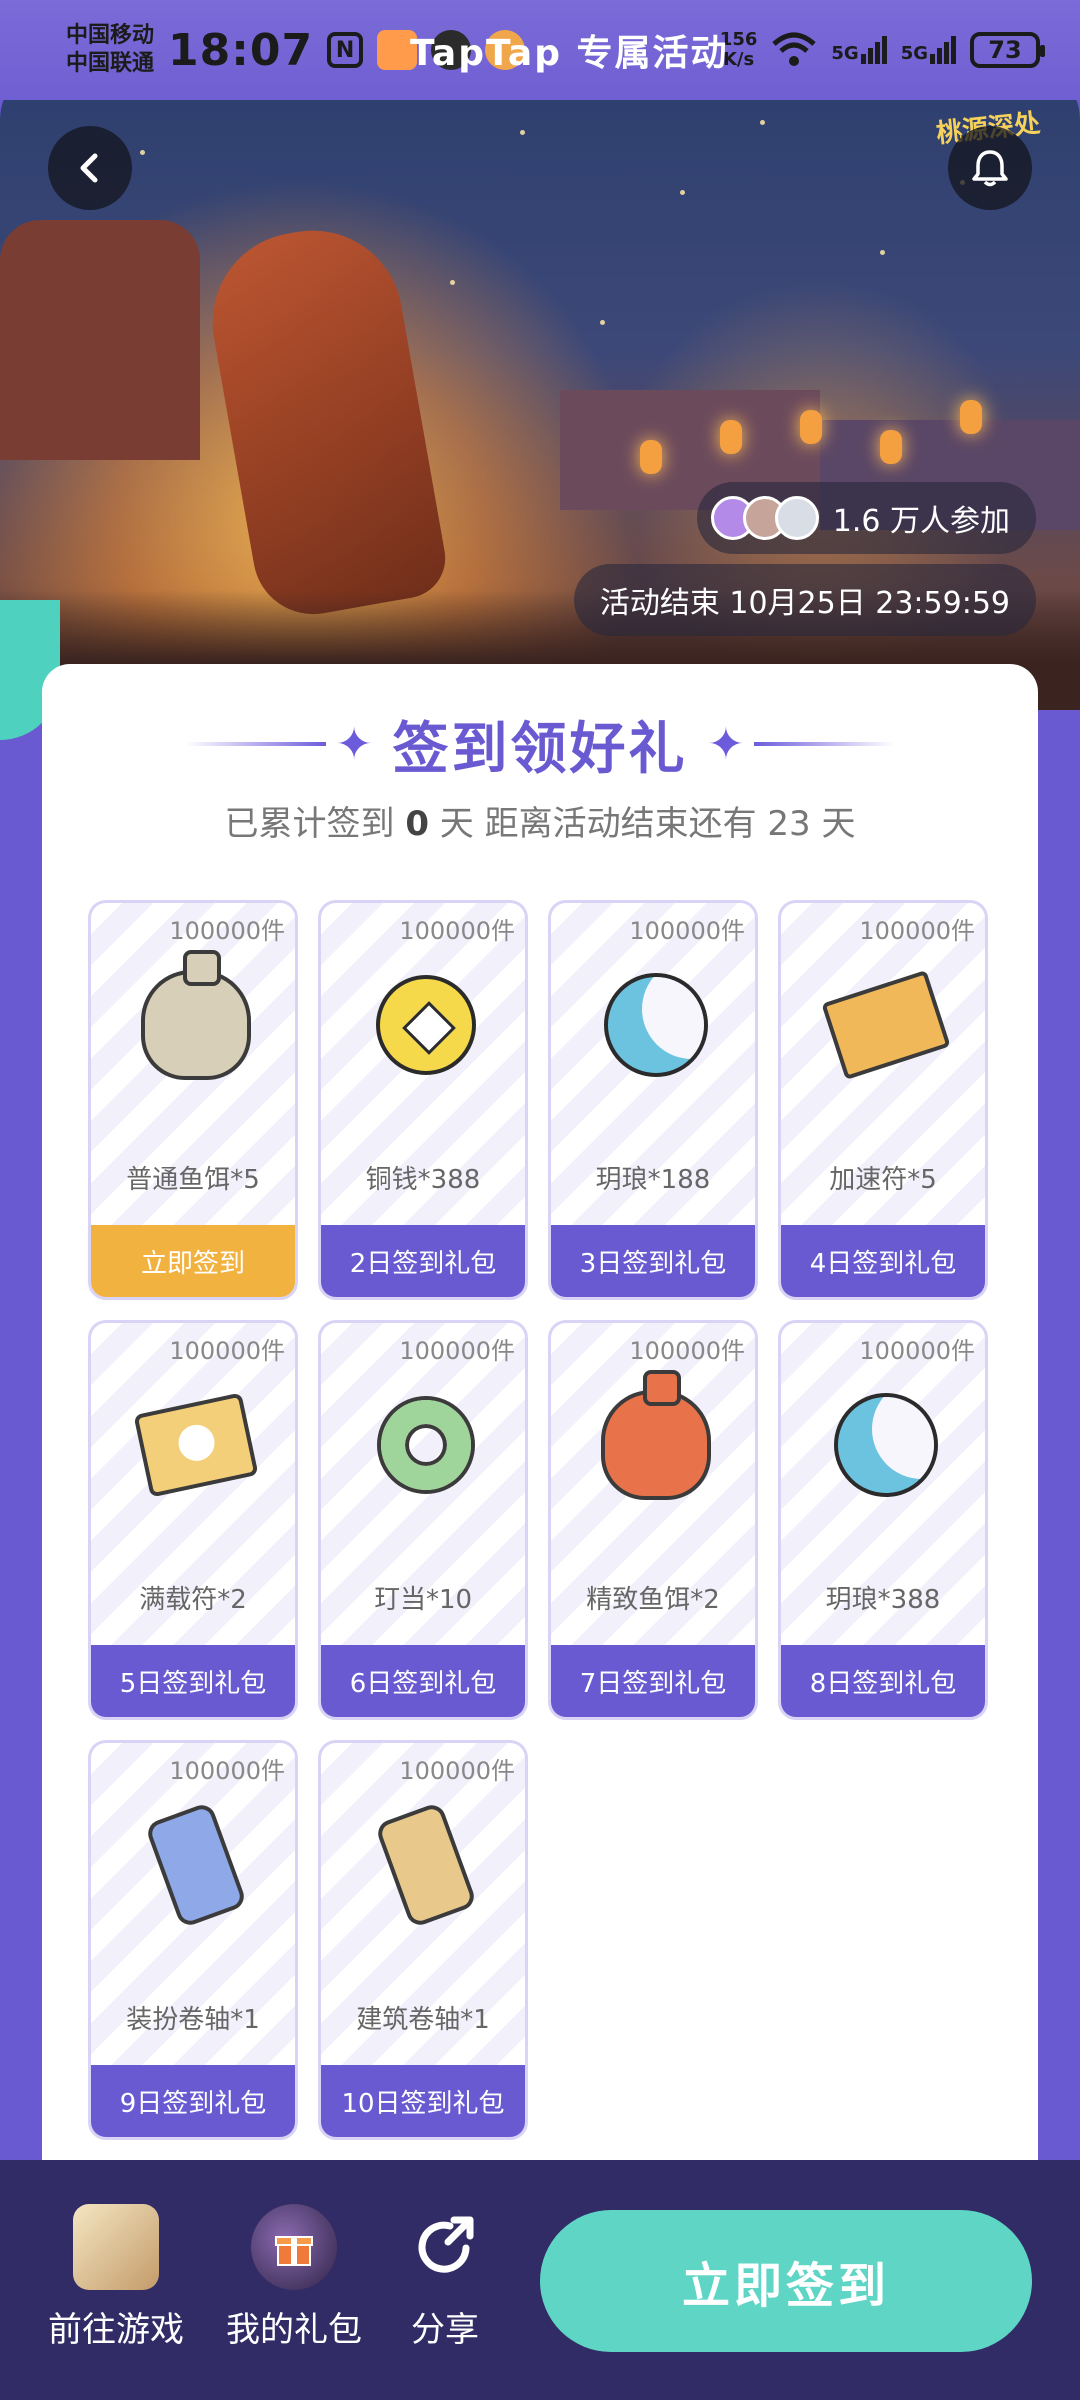 The image size is (1080, 2400). I want to click on deadline-text: 活动结束 10月25日 23:59:59, so click(804, 603).